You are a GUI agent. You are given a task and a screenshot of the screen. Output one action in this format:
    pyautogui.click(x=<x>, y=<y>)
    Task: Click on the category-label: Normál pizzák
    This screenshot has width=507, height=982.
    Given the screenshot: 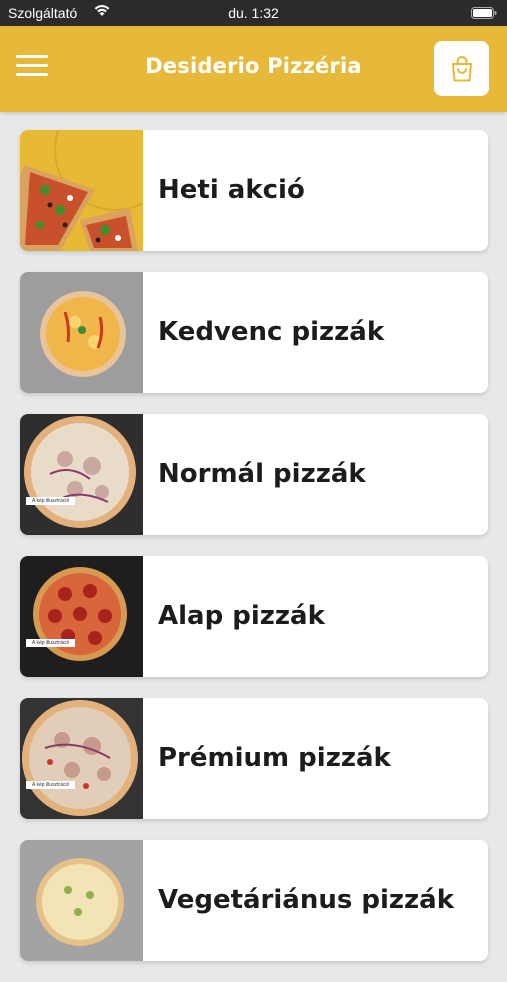 What is the action you would take?
    pyautogui.click(x=262, y=474)
    